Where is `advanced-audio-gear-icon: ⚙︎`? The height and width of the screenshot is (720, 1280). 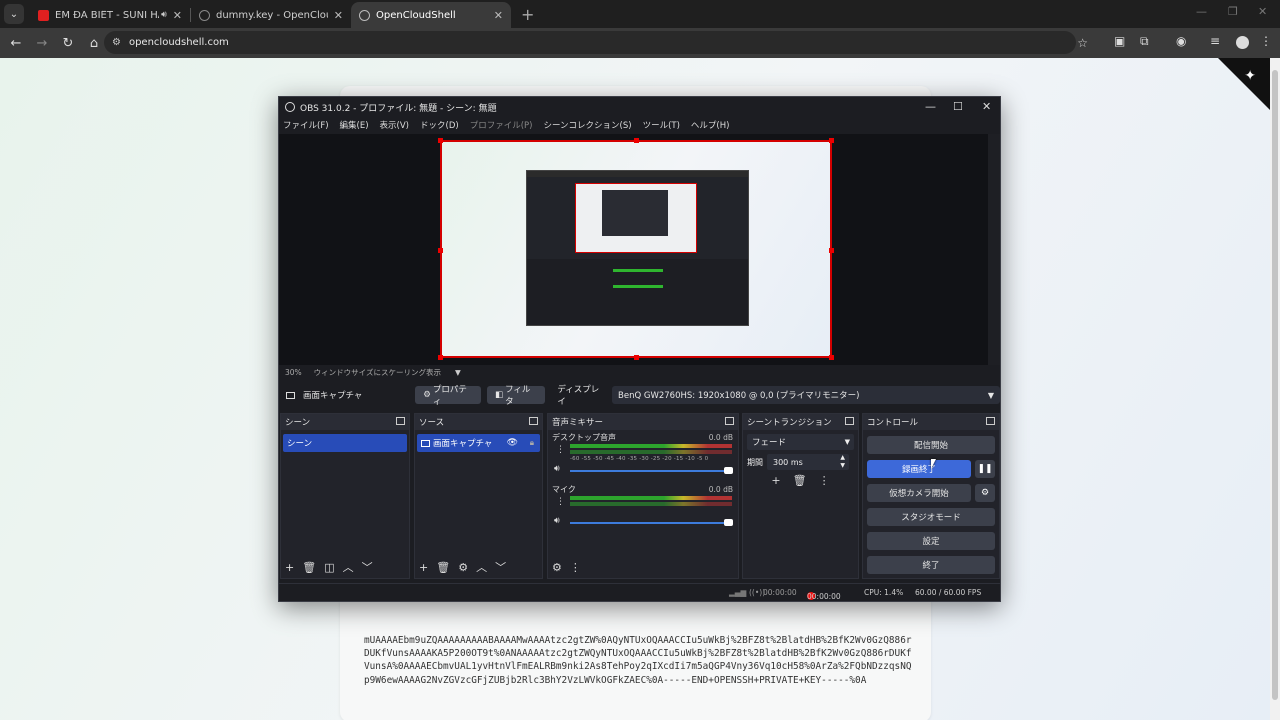 advanced-audio-gear-icon: ⚙︎ is located at coordinates (557, 567).